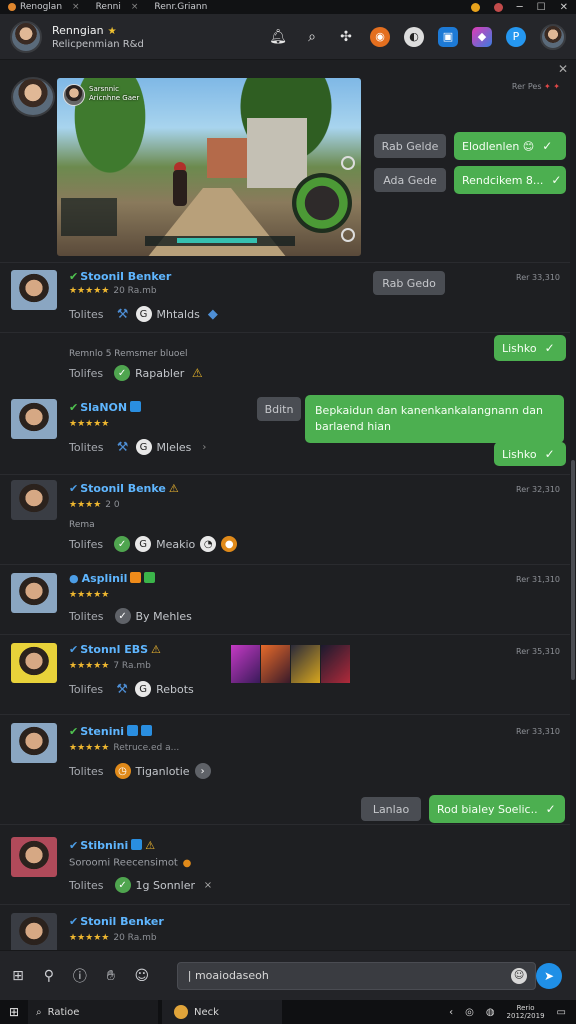 This screenshot has width=576, height=1024. Describe the element at coordinates (553, 36) in the screenshot. I see `user-avatar` at that location.